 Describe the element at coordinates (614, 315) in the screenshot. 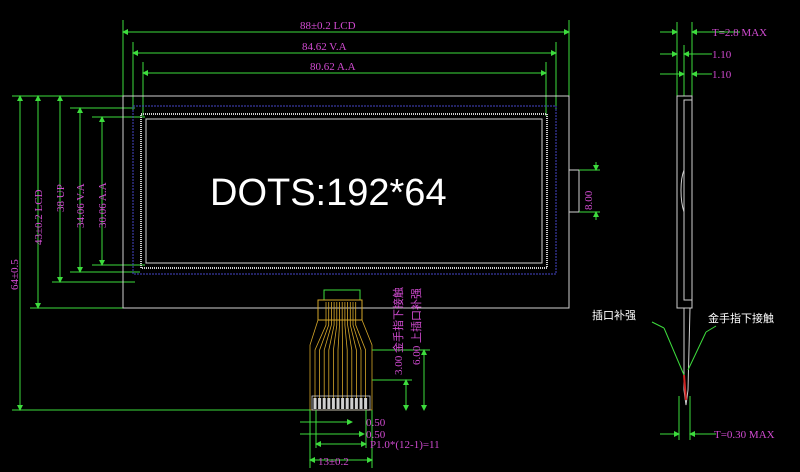

I see `stiffener-callout: 插口补强` at that location.